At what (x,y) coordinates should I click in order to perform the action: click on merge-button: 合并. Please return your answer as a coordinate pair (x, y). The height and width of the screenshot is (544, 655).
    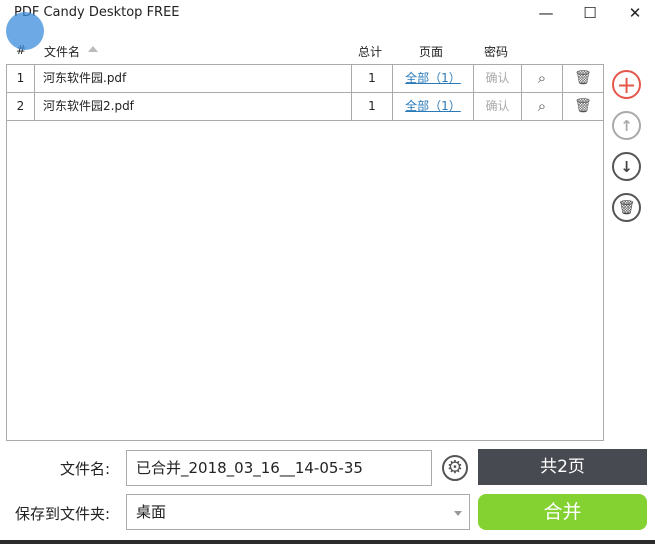
    Looking at the image, I should click on (562, 512).